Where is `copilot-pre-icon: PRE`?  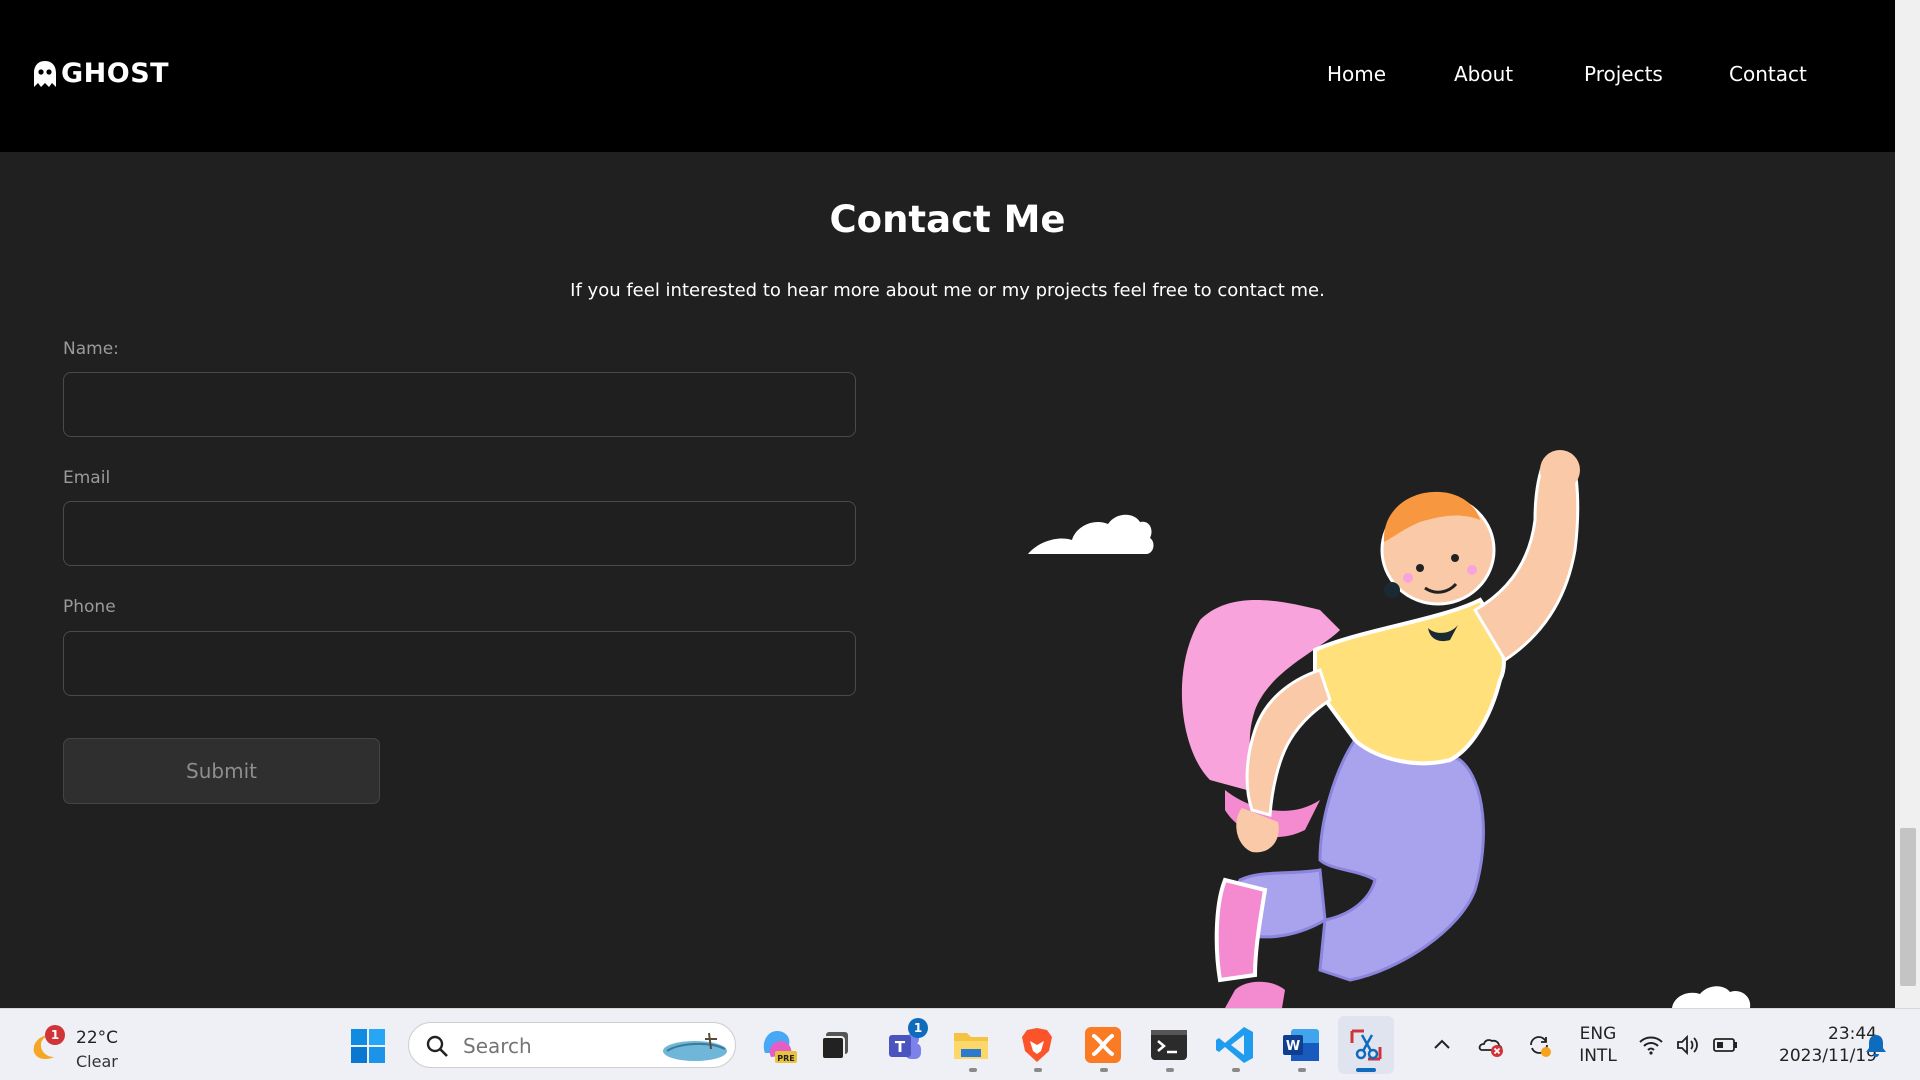
copilot-pre-icon: PRE is located at coordinates (780, 1047).